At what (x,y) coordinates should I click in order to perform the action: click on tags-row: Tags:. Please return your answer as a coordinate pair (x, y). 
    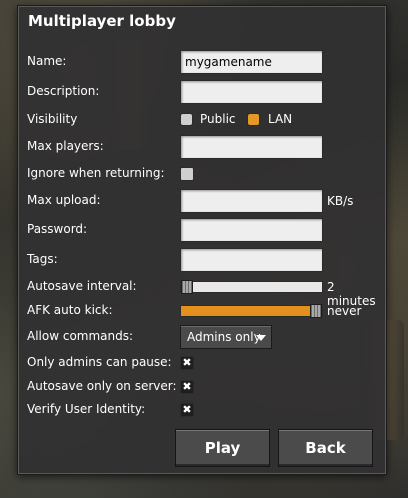
    Looking at the image, I should click on (204, 260).